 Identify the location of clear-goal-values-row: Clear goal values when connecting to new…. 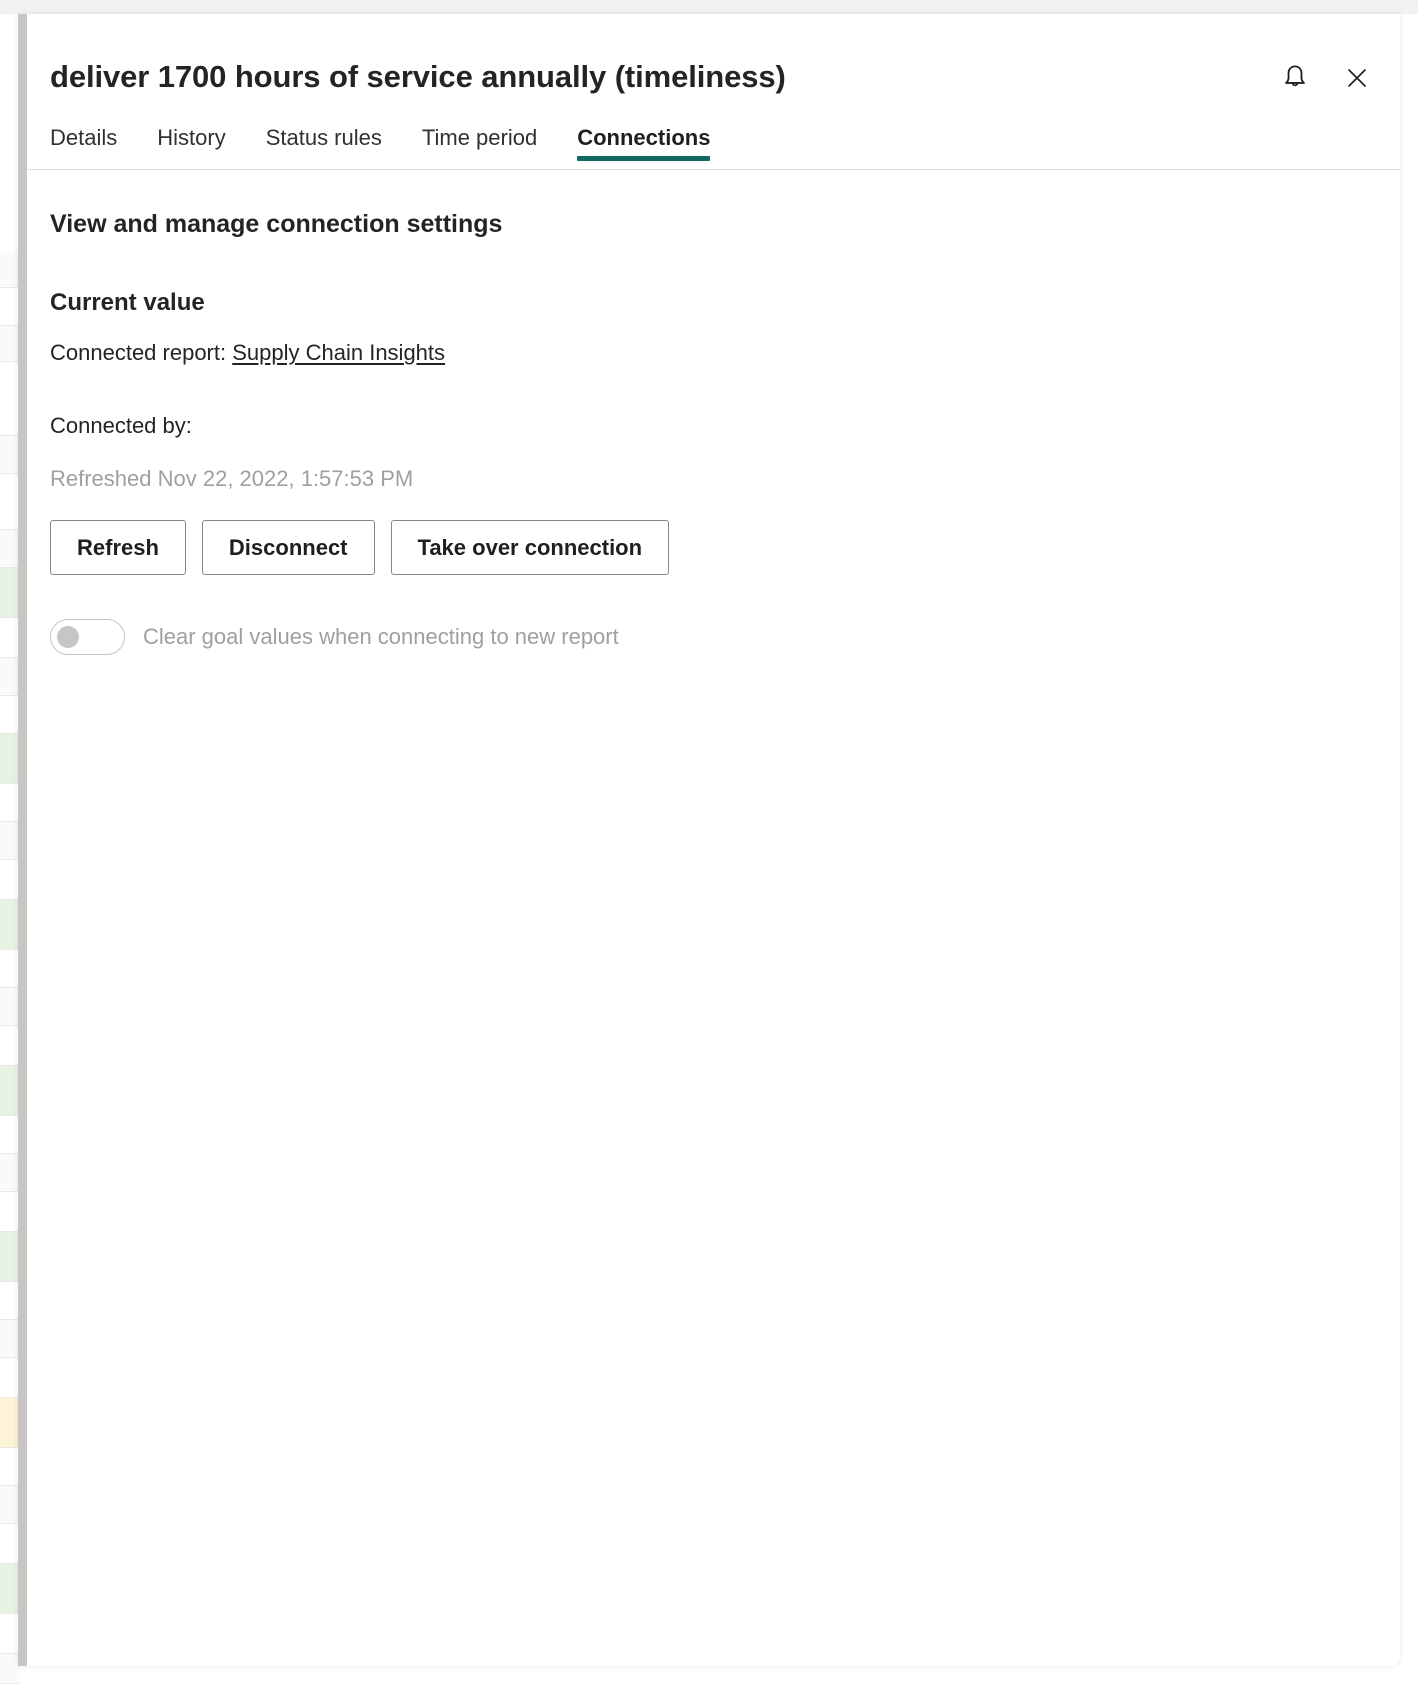
(725, 637).